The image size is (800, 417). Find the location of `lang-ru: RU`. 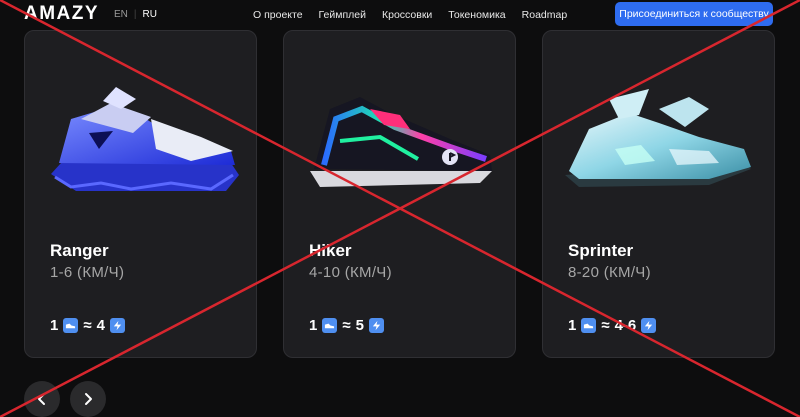

lang-ru: RU is located at coordinates (150, 14).